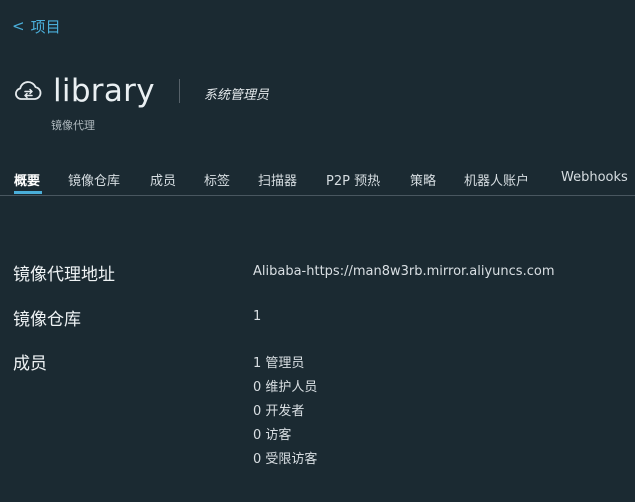 Image resolution: width=635 pixels, height=502 pixels. I want to click on members-label: 成员, so click(30, 364).